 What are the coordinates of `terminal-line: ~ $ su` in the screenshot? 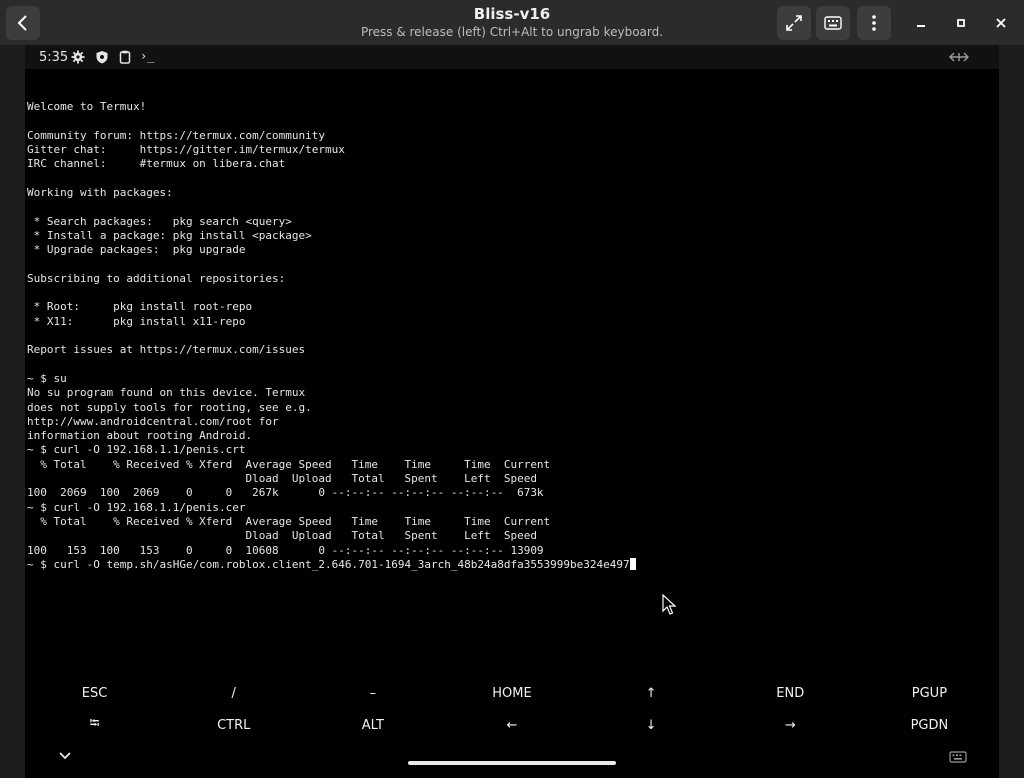 It's located at (47, 378).